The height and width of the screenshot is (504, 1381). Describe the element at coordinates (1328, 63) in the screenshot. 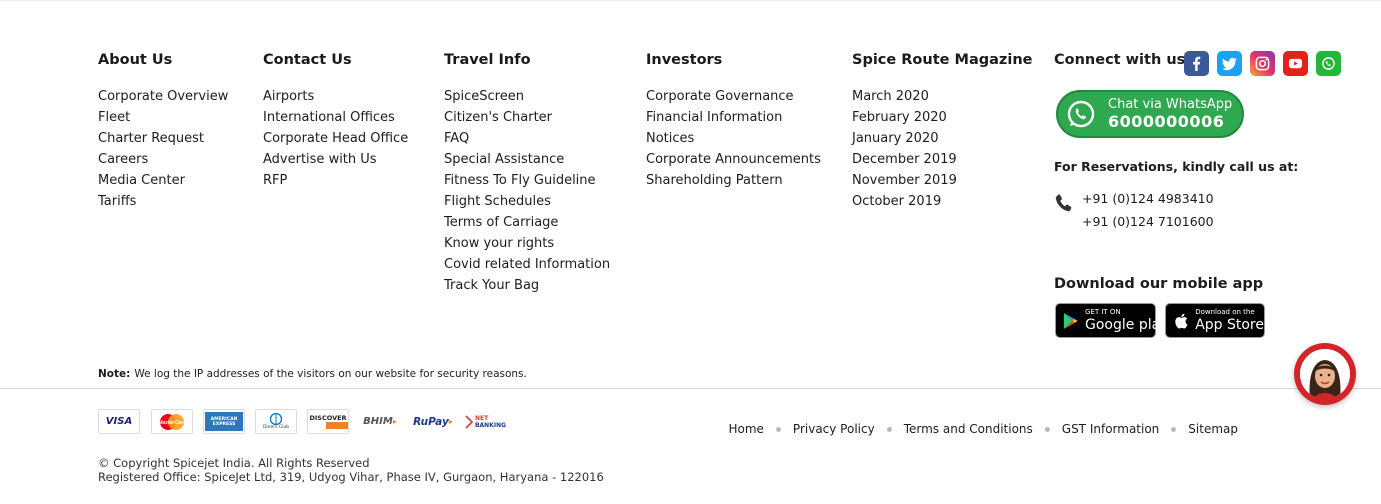

I see `whatsapp-icon` at that location.